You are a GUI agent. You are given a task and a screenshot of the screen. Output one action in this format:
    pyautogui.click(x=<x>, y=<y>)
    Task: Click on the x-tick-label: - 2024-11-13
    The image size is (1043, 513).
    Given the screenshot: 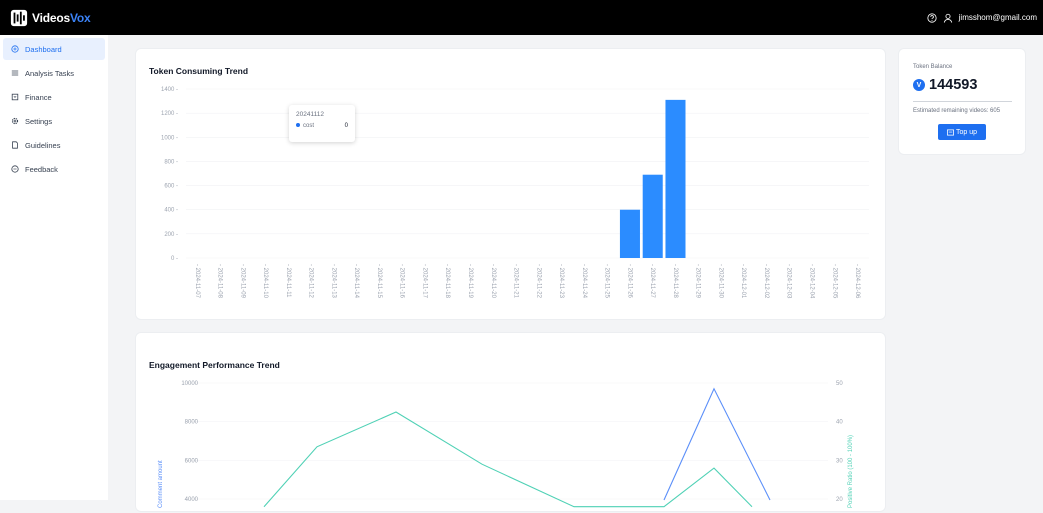 What is the action you would take?
    pyautogui.click(x=333, y=281)
    